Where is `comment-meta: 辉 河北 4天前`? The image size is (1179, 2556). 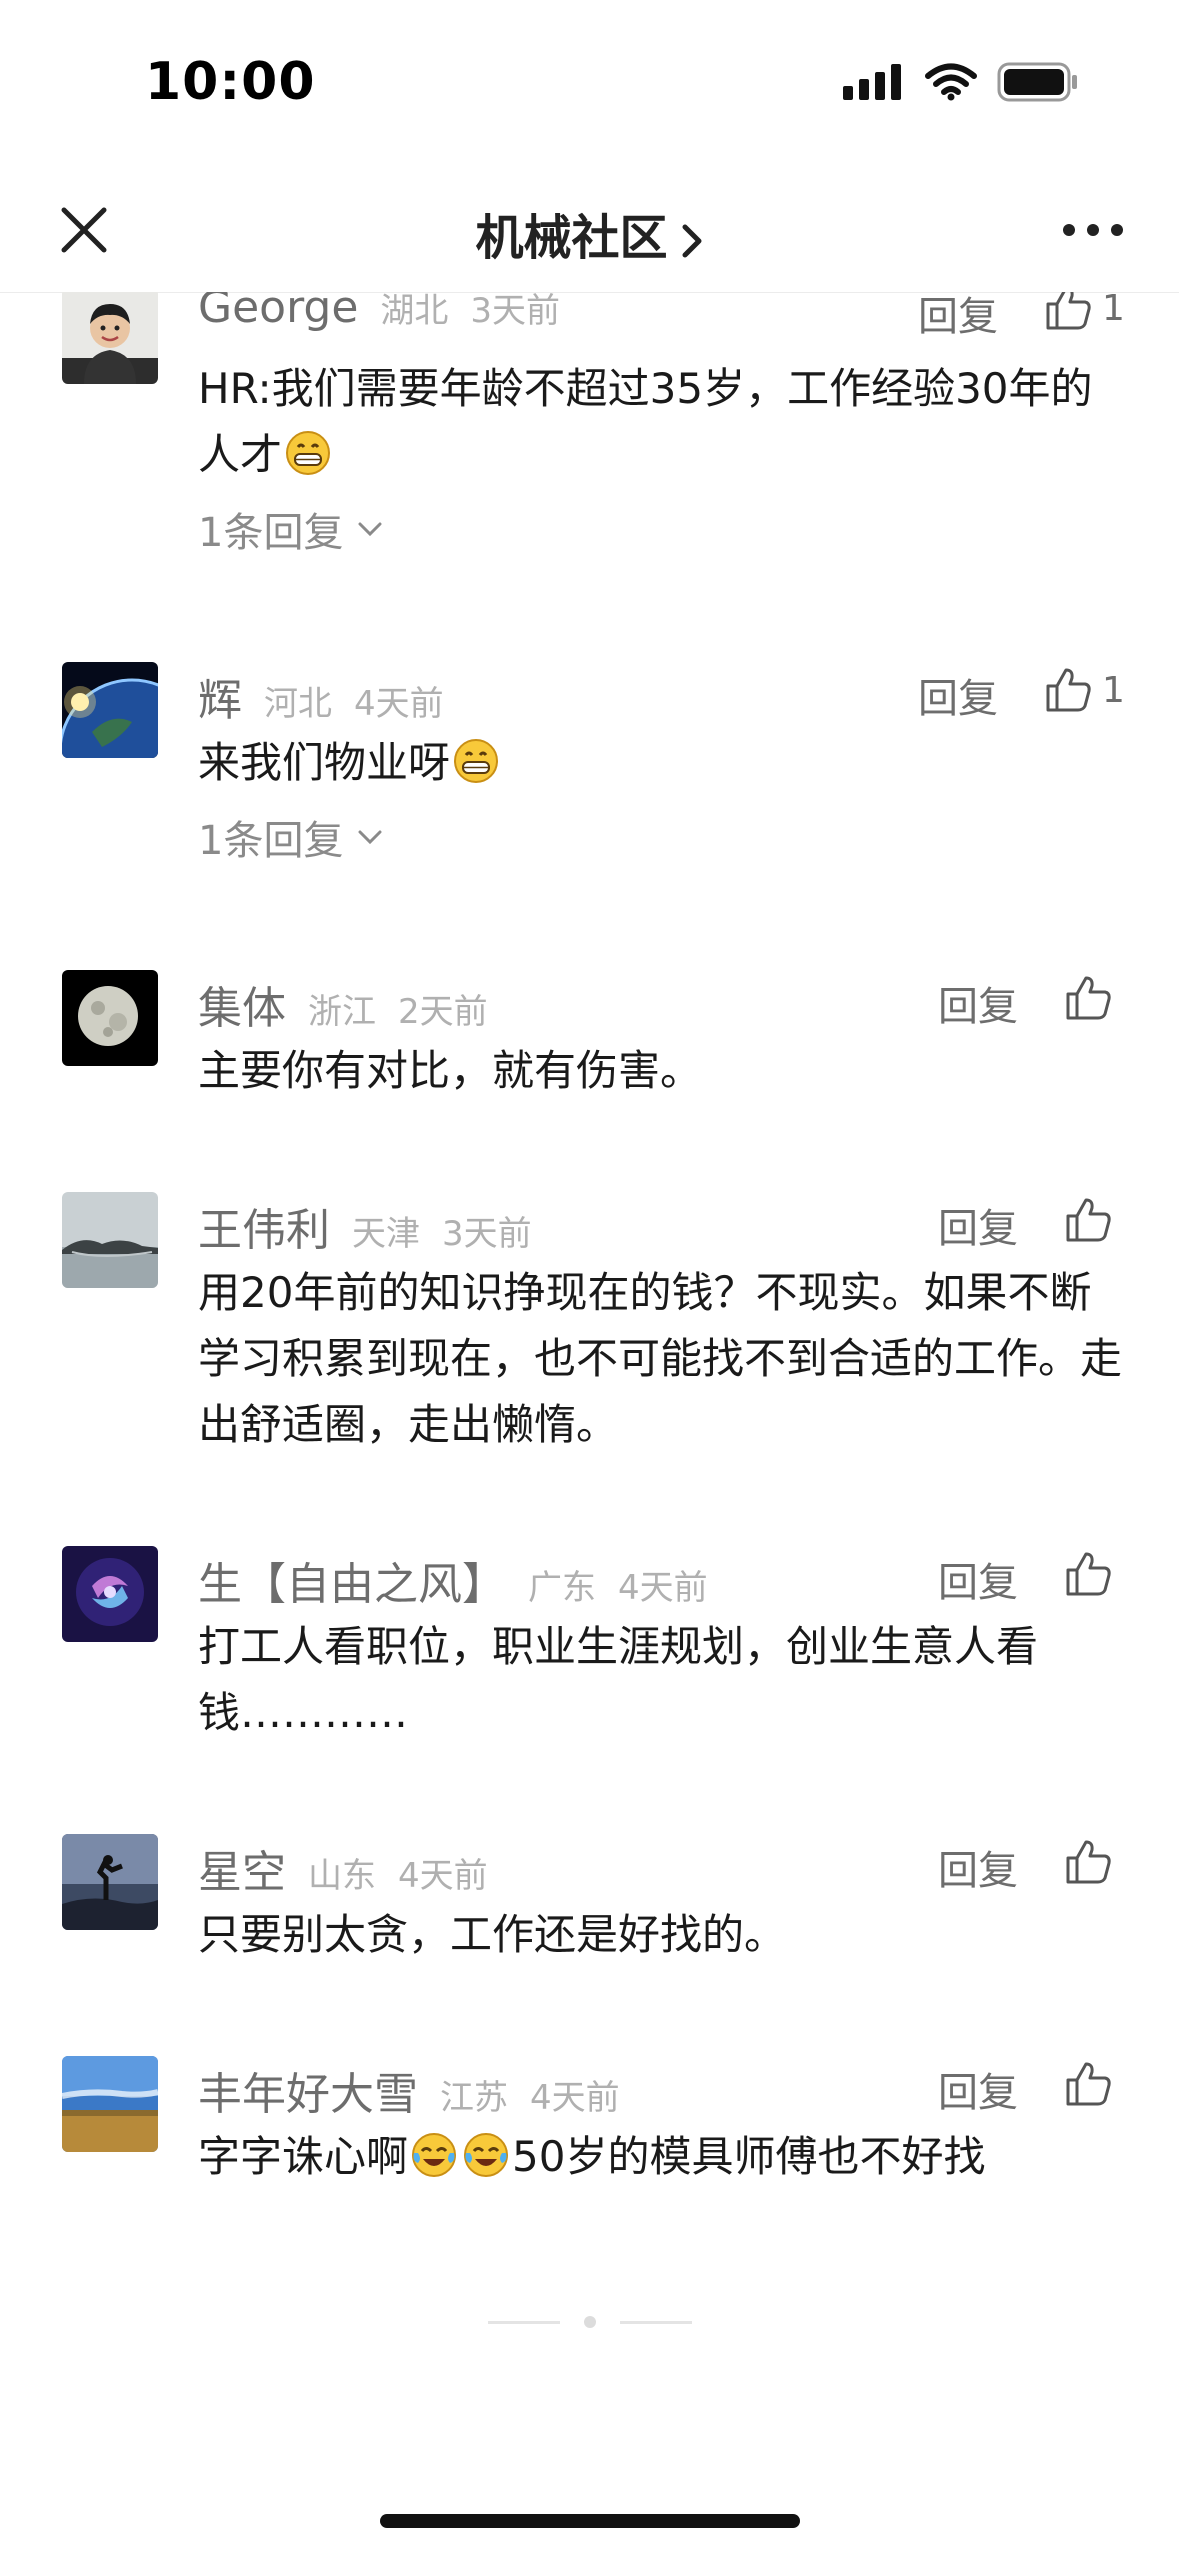
comment-meta: 辉 河北 4天前 is located at coordinates (321, 695).